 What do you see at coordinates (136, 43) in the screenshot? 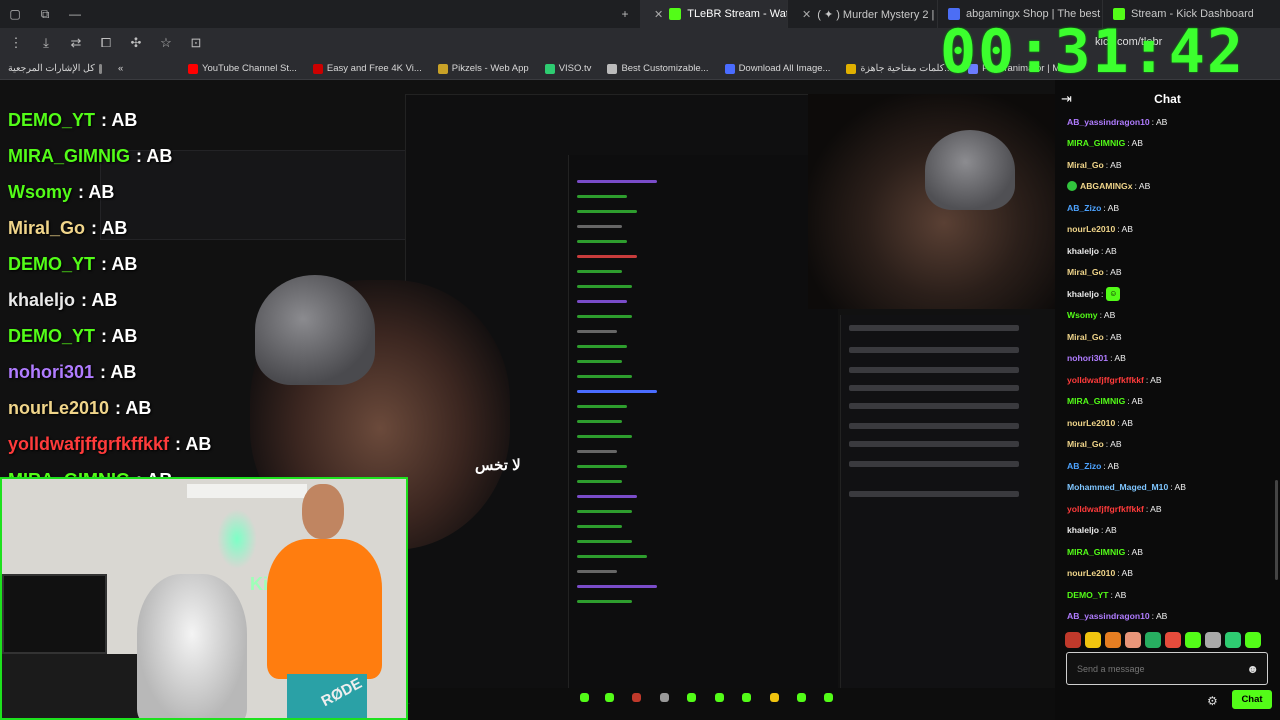
I see `extension-icon: ✣` at bounding box center [136, 43].